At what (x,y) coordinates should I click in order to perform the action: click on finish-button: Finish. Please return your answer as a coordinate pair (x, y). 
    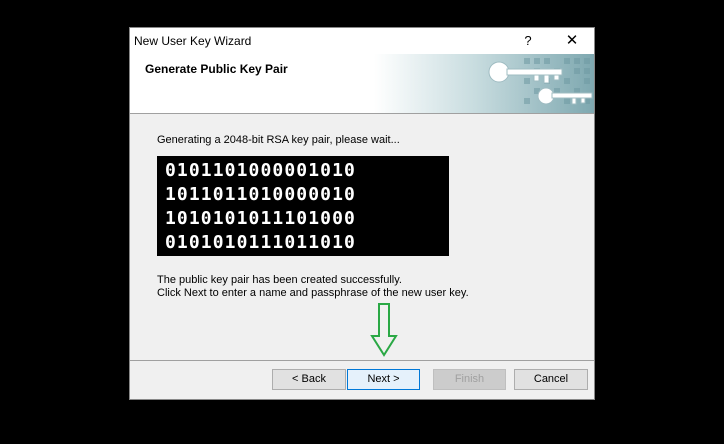
    Looking at the image, I should click on (469, 379).